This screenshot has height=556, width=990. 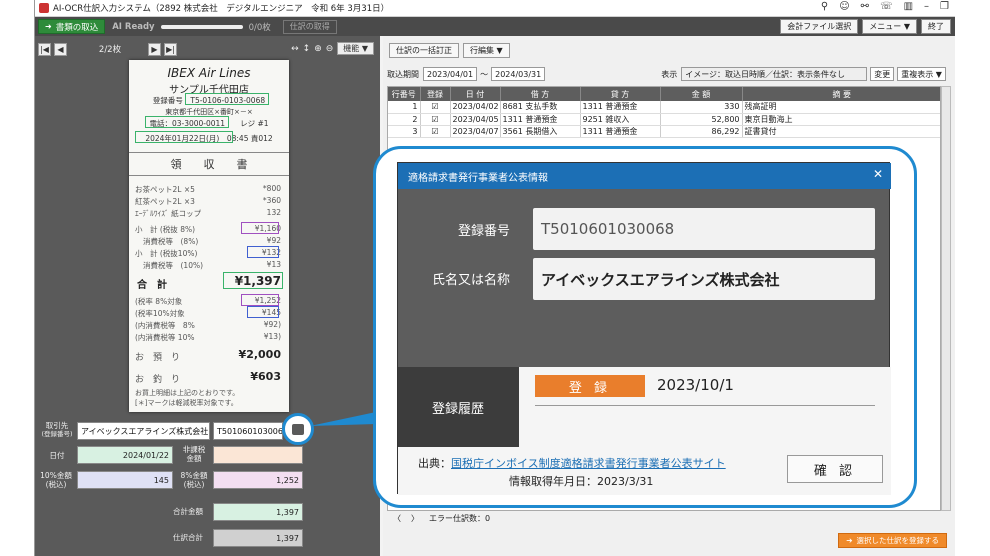 What do you see at coordinates (936, 26) in the screenshot?
I see `exit-button: 終了` at bounding box center [936, 26].